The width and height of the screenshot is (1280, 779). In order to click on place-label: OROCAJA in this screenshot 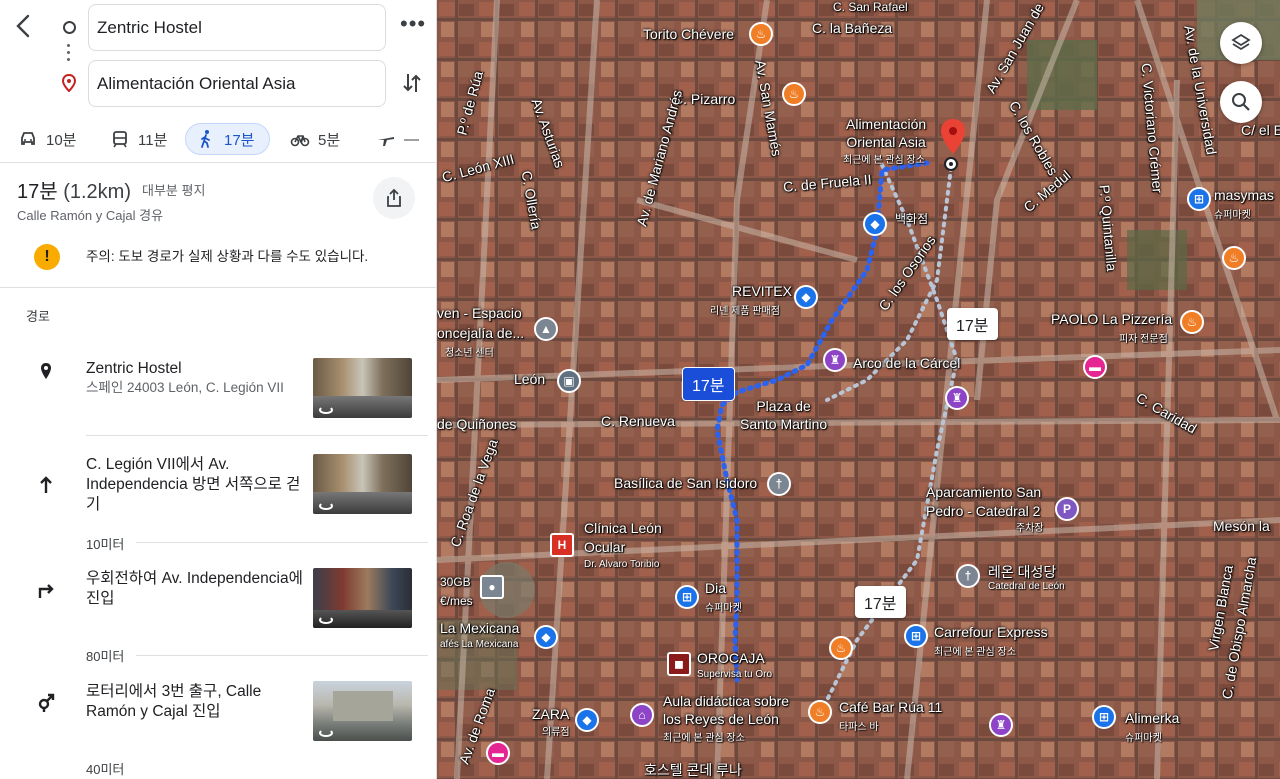, I will do `click(731, 658)`.